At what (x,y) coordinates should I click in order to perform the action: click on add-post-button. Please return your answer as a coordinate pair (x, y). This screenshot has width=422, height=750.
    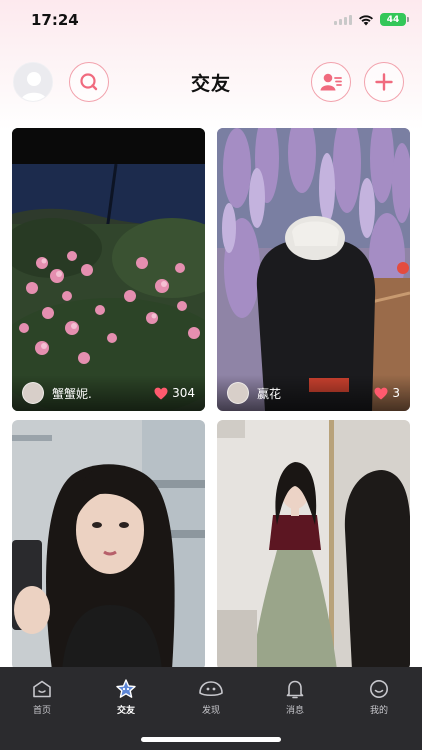
    Looking at the image, I should click on (384, 82).